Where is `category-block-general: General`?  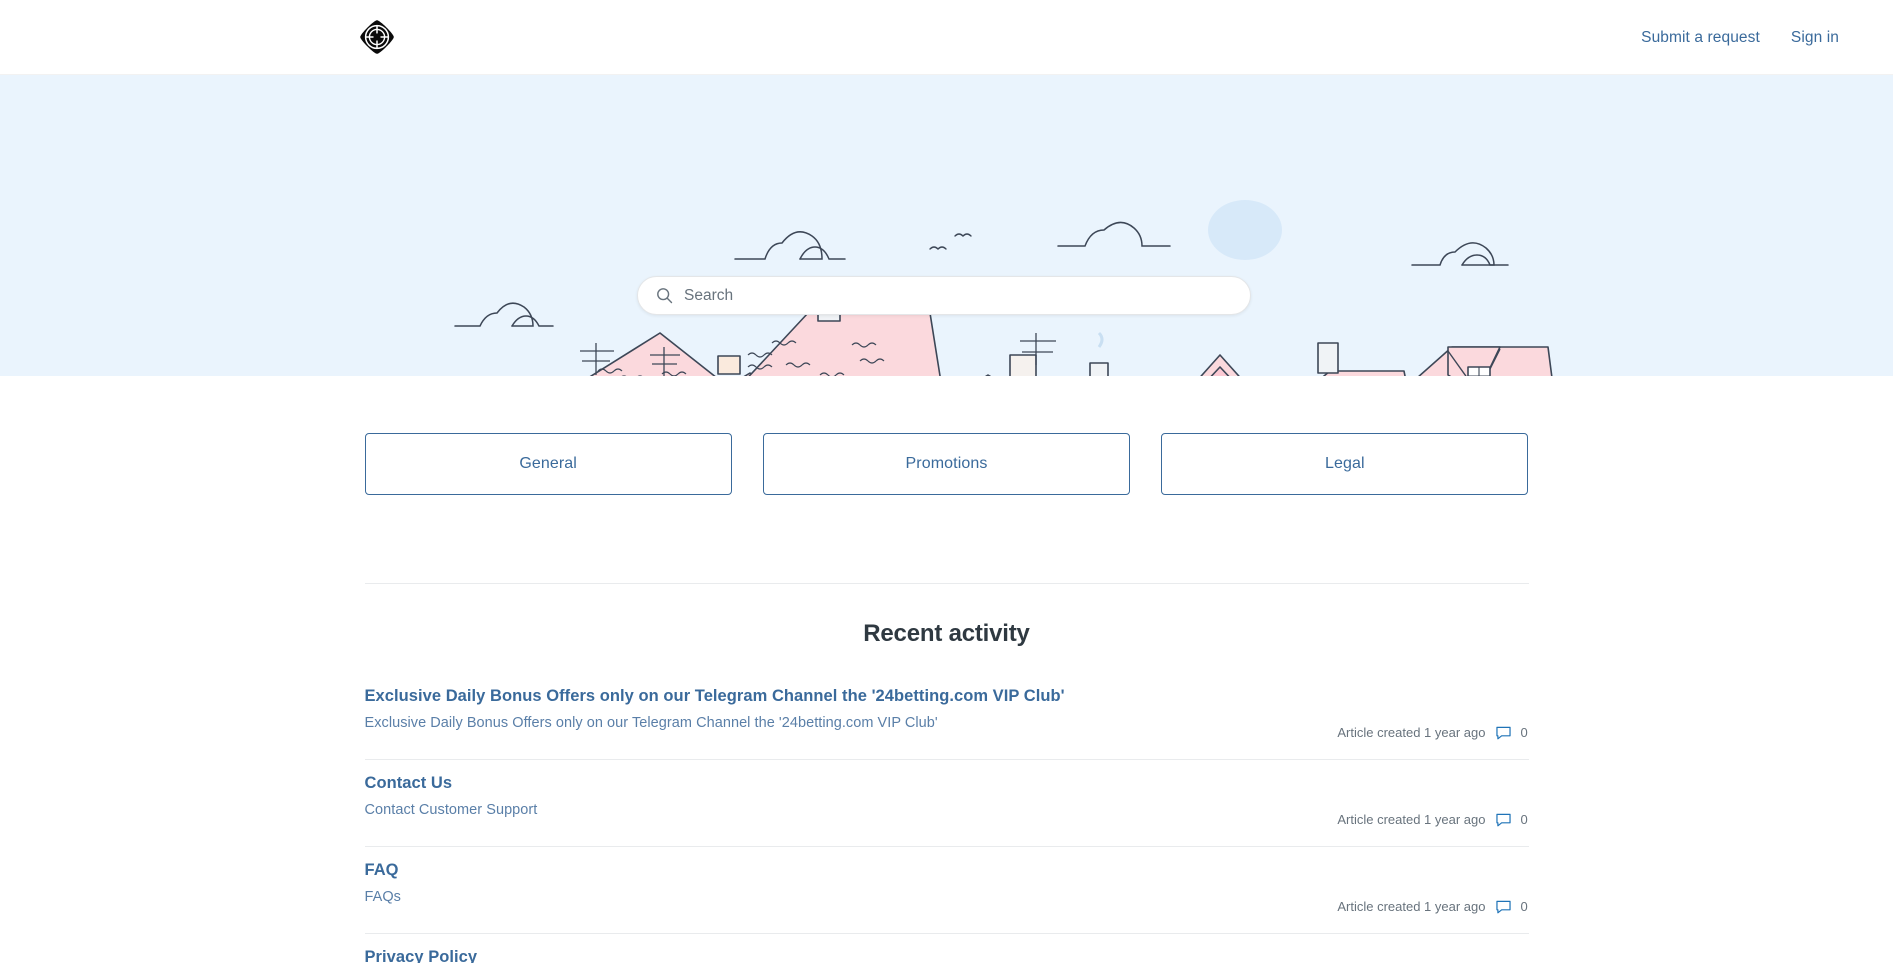
category-block-general: General is located at coordinates (548, 464).